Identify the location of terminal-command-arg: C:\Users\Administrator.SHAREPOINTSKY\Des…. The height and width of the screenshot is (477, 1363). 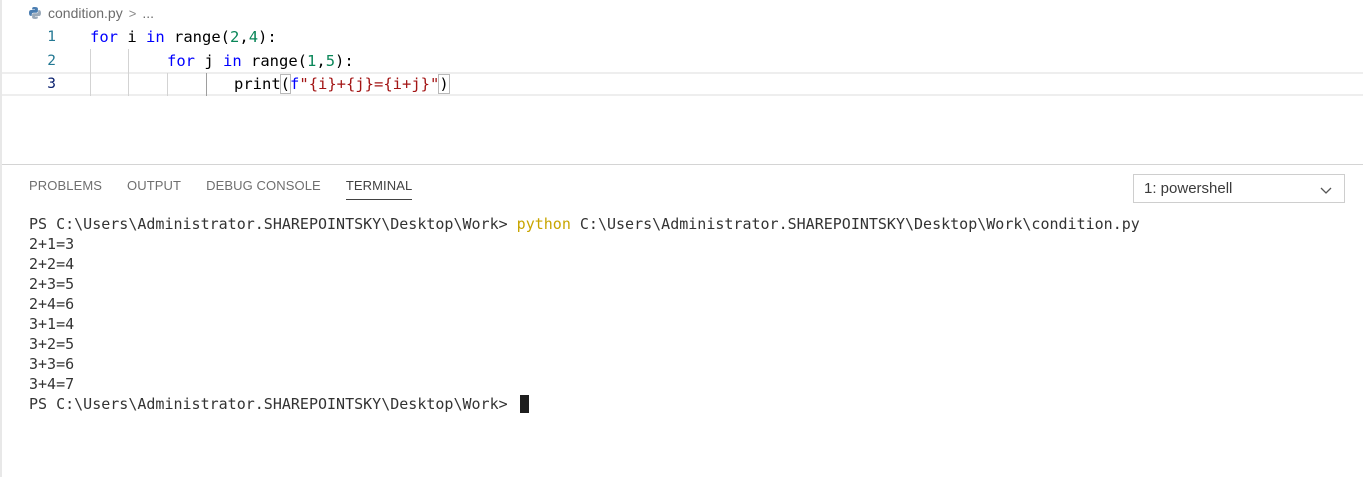
(855, 224).